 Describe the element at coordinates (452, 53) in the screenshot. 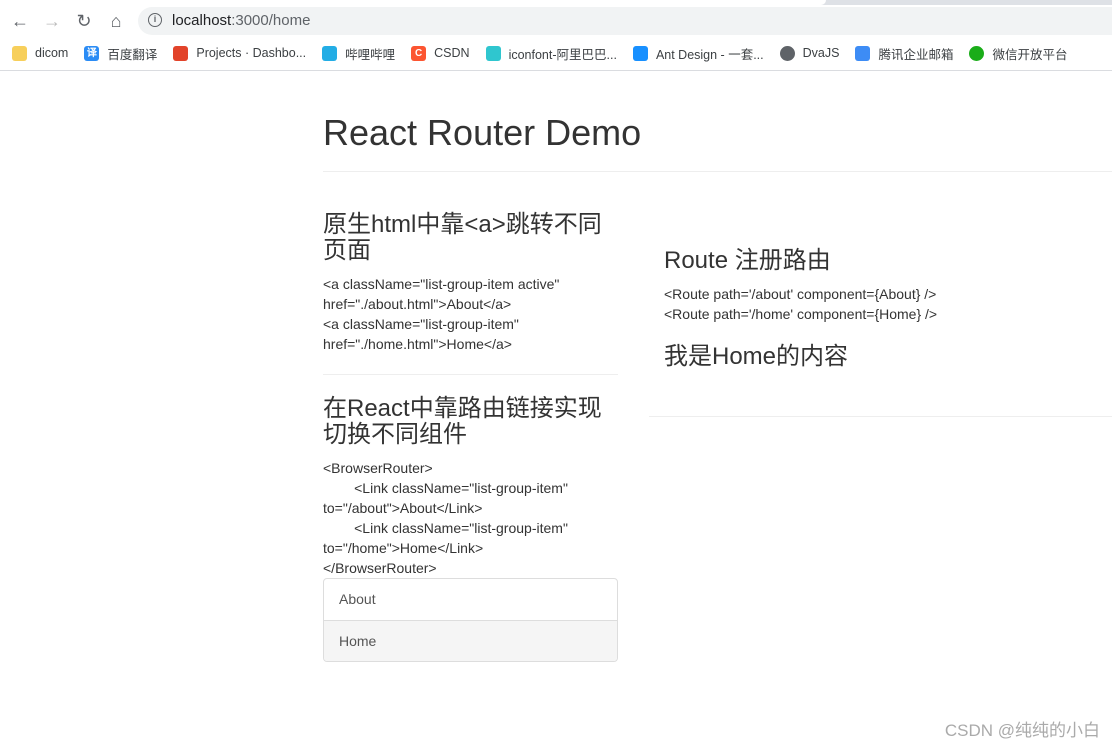

I see `bookmark-label: CSDN` at that location.